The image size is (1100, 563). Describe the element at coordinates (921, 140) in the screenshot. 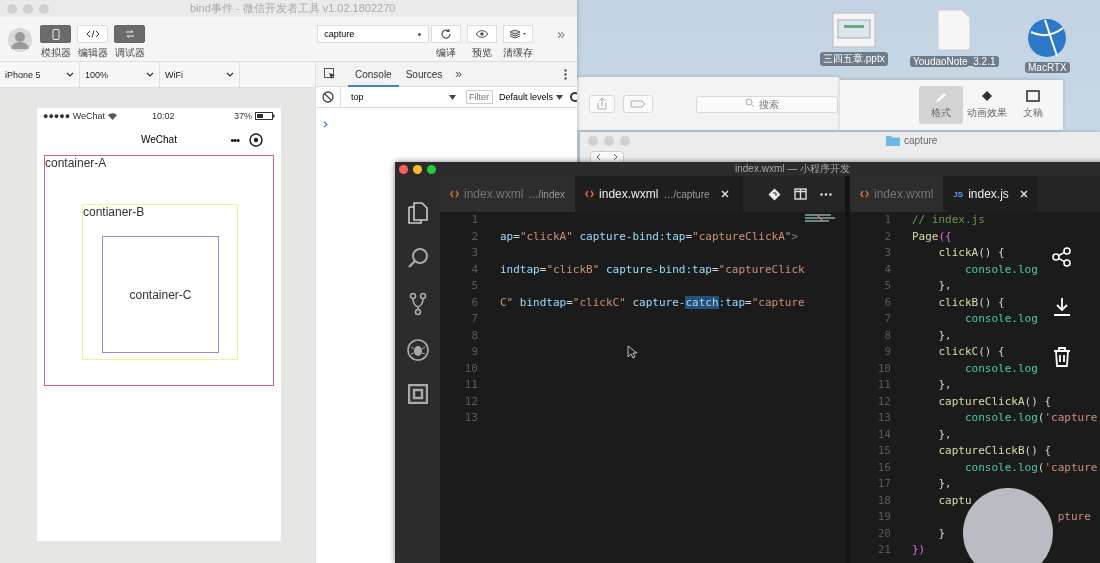

I see `window-title: capture` at that location.